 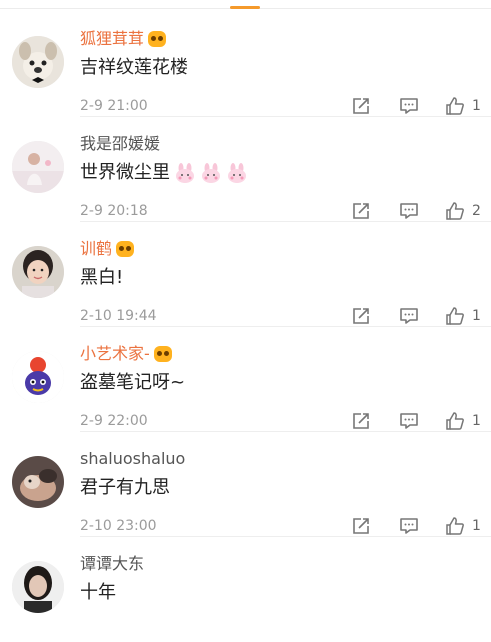 I want to click on comment-text: 十年, so click(x=98, y=593).